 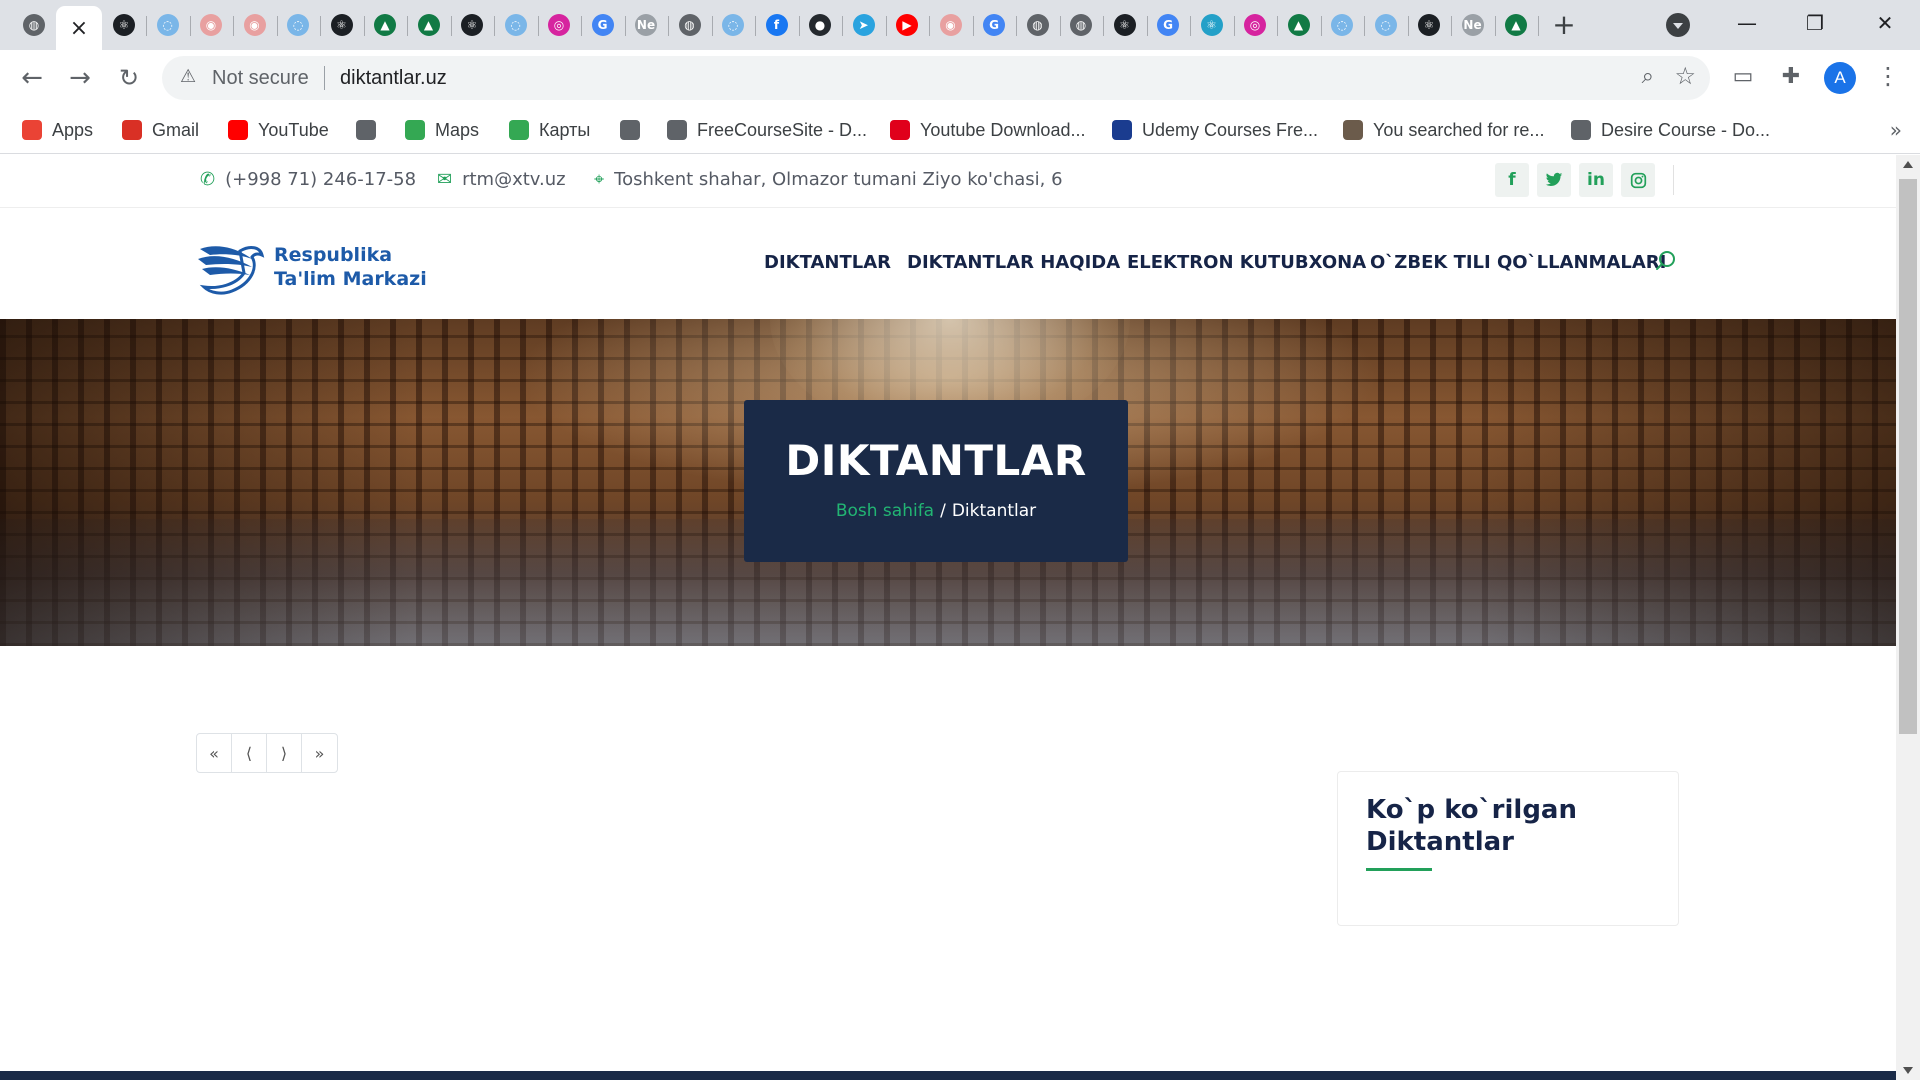 I want to click on facebook-icon: f, so click(x=1512, y=180).